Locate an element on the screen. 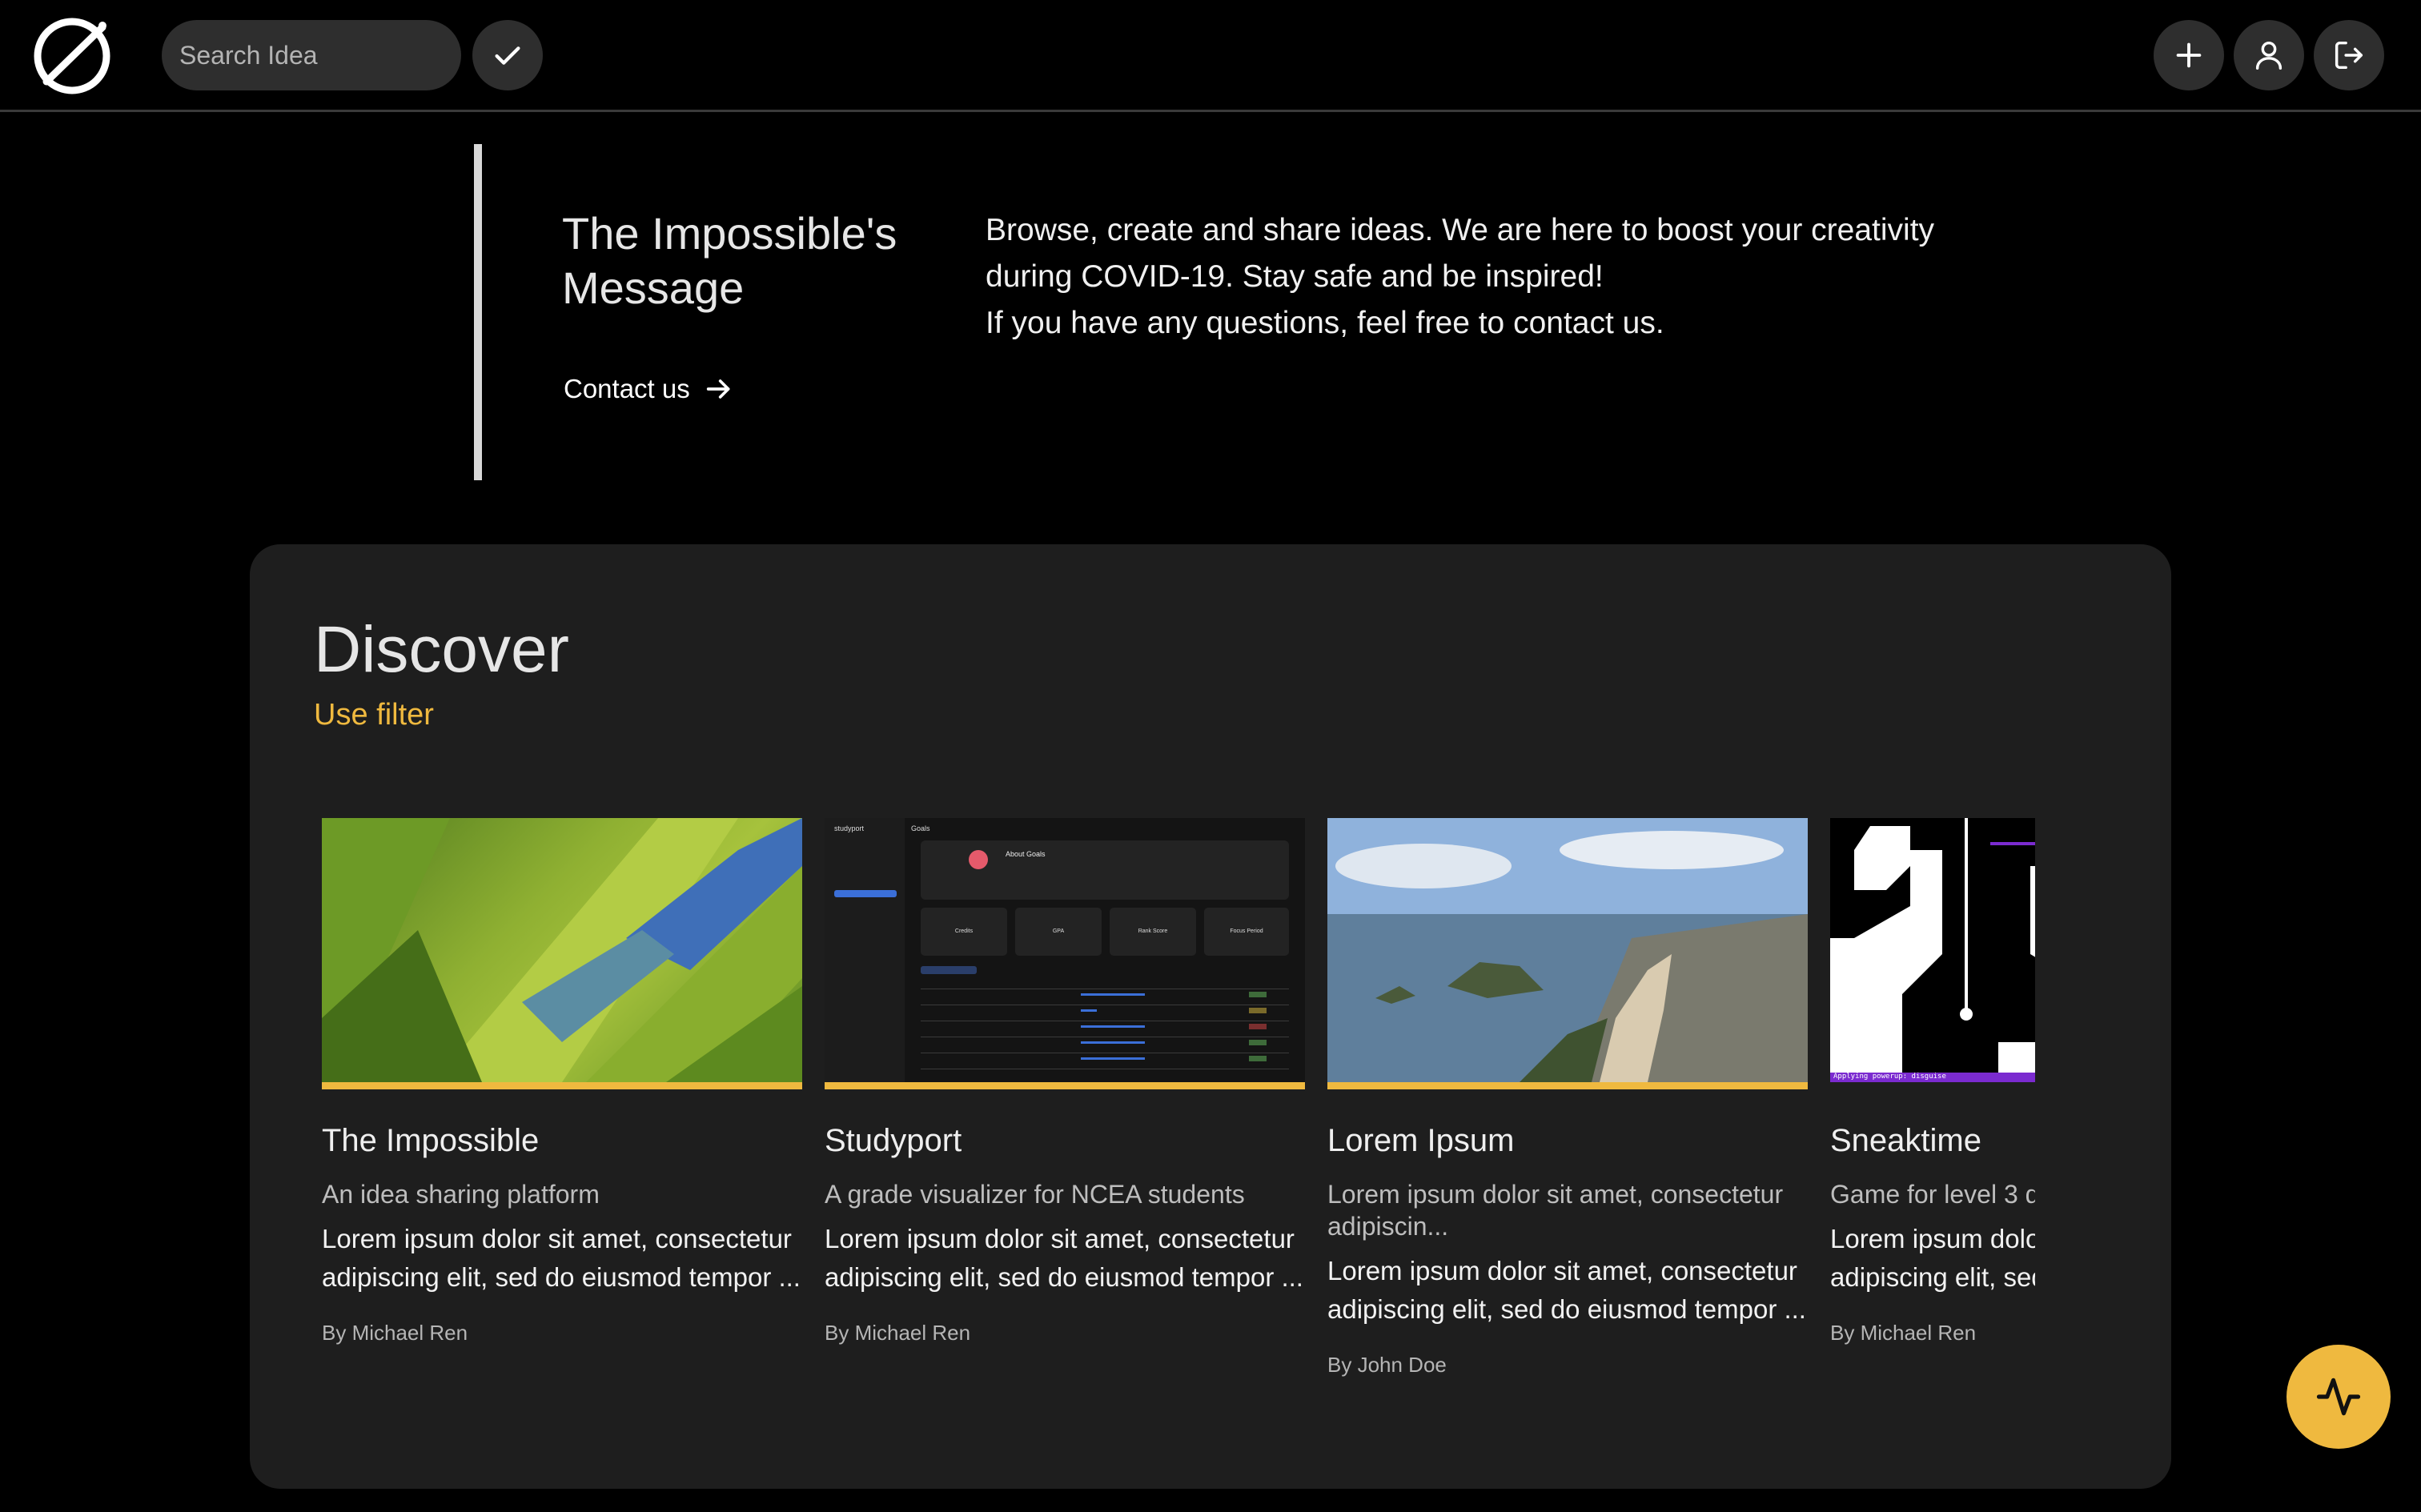 This screenshot has width=2421, height=1512. thumb-tile: Focus Period is located at coordinates (1246, 932).